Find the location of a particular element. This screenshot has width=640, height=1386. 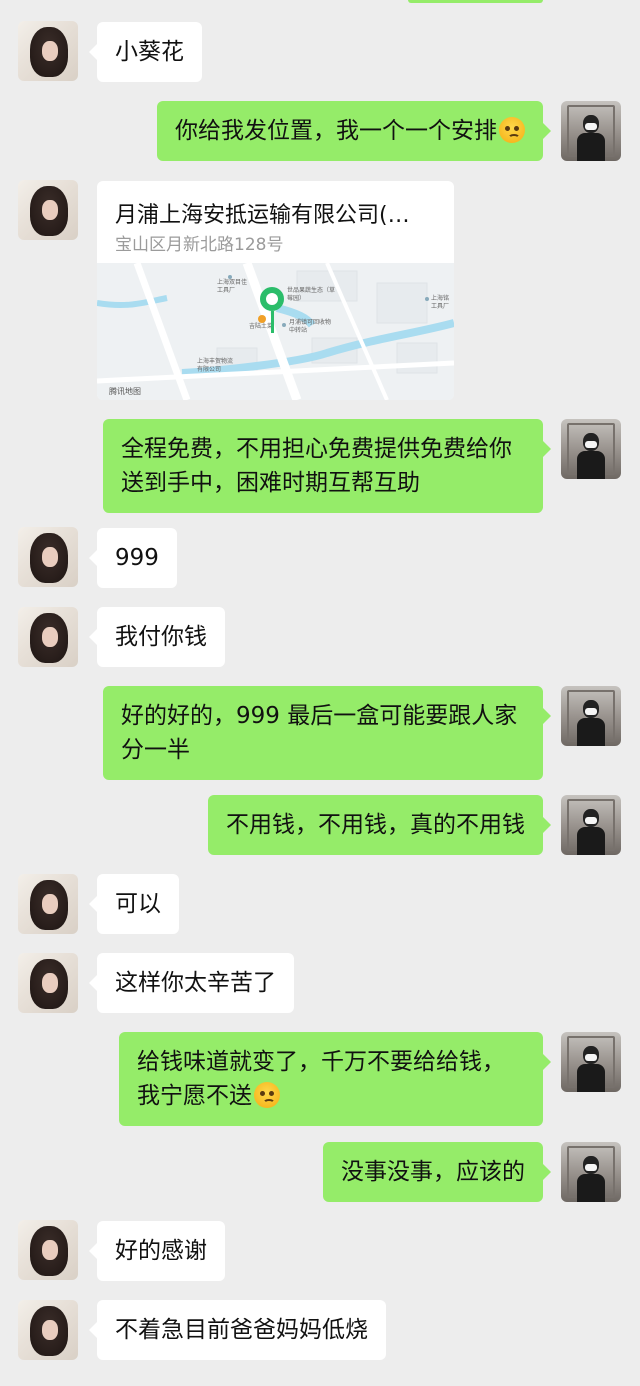

message-bubble-sent: 没事没事，应该的 is located at coordinates (437, 1172).